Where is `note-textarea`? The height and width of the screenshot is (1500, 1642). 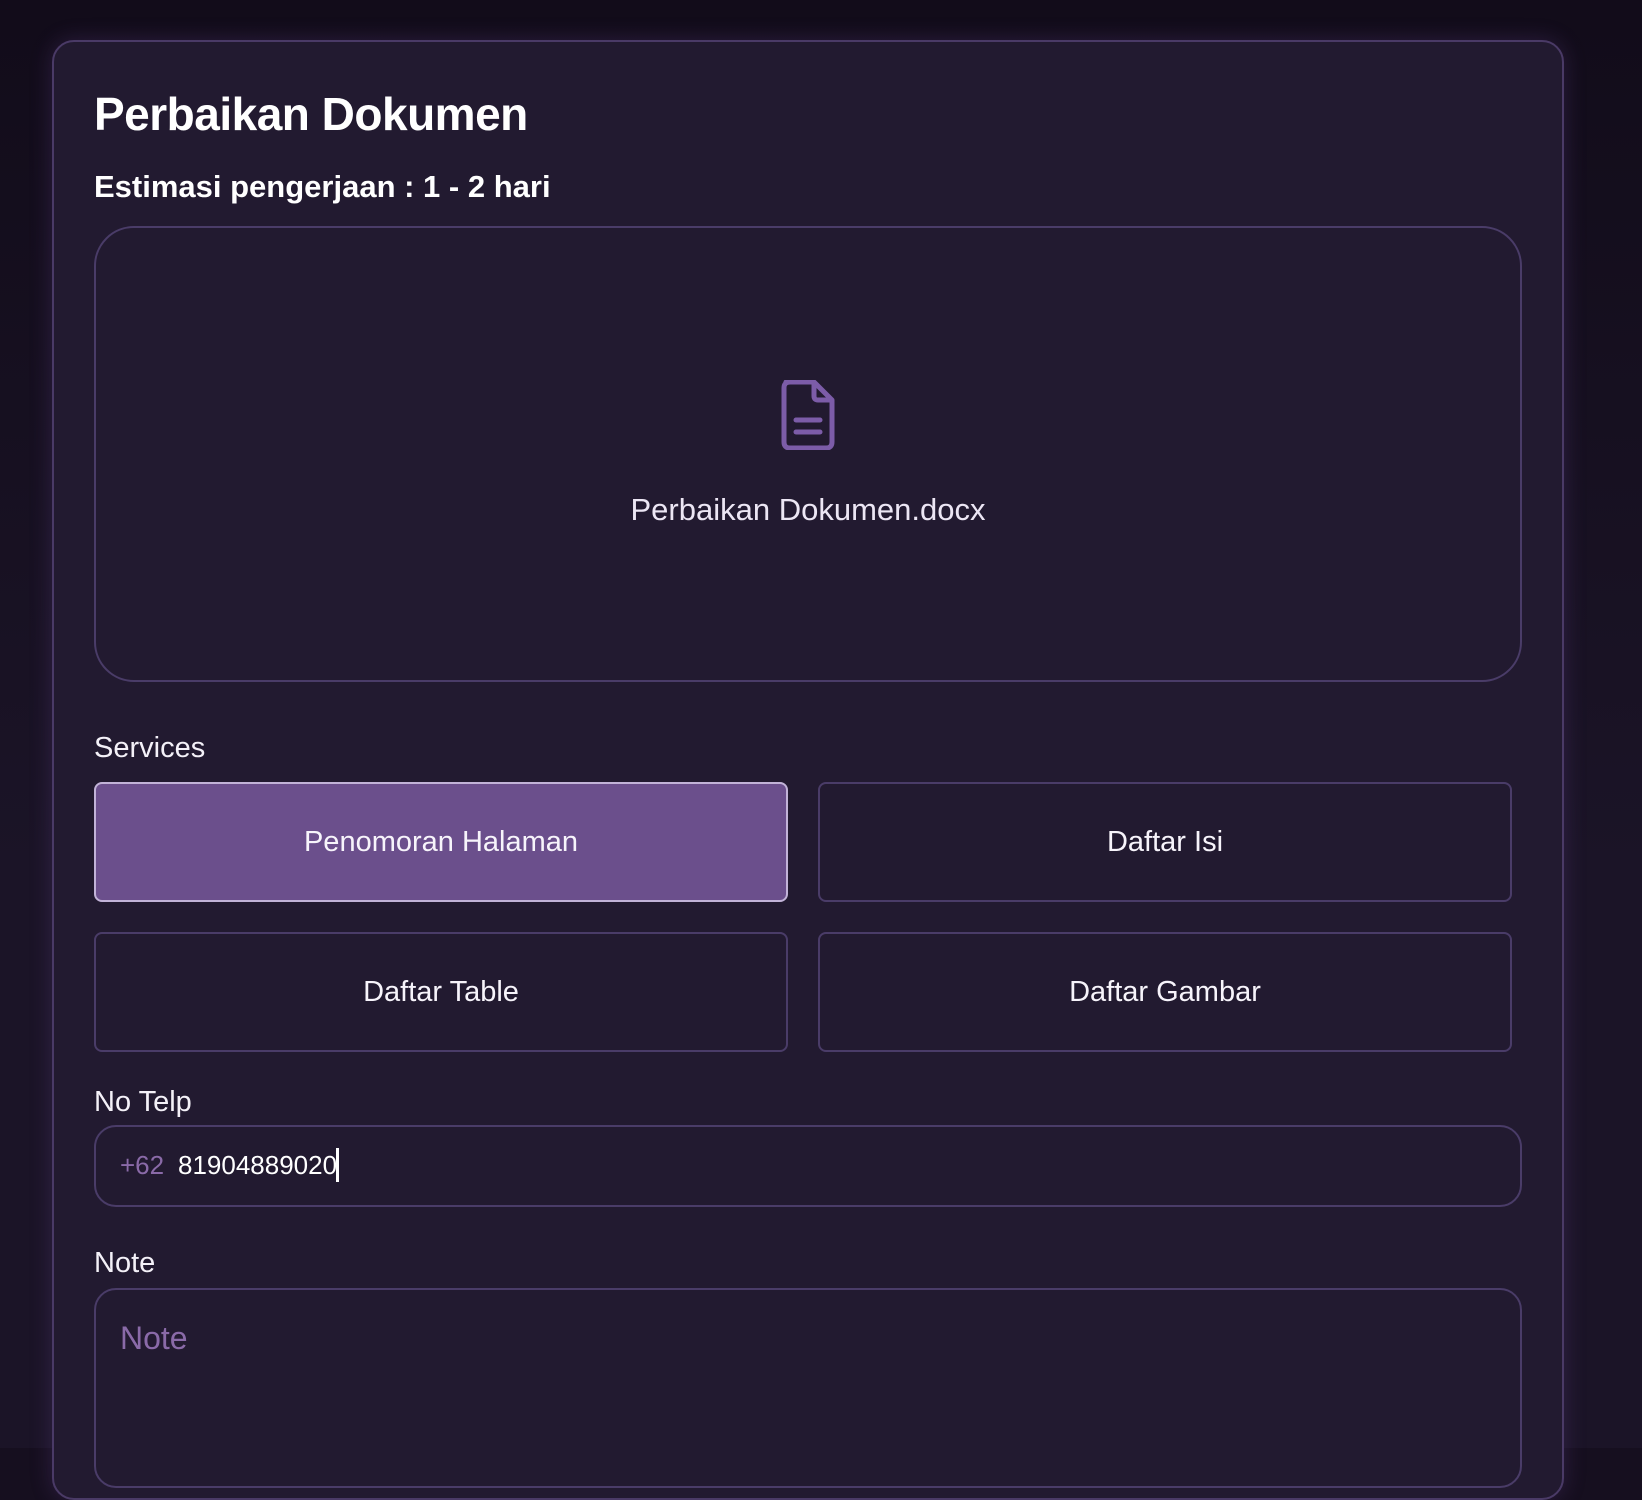
note-textarea is located at coordinates (808, 1388).